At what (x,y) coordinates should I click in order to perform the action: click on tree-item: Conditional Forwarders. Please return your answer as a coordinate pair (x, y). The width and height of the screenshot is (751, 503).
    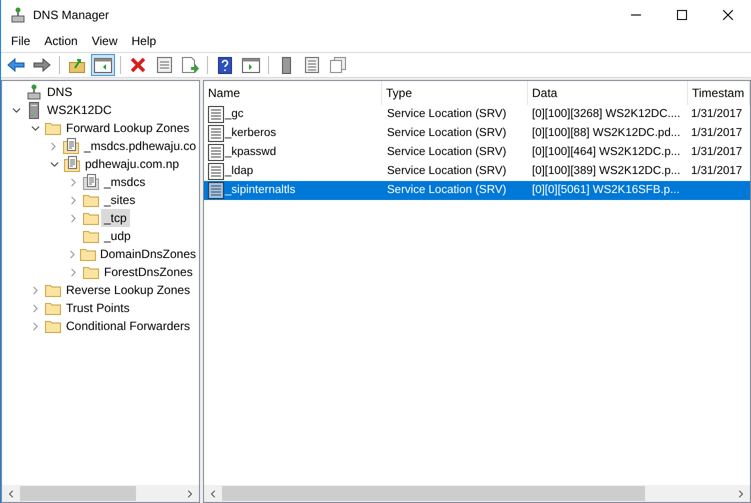
    Looking at the image, I should click on (128, 326).